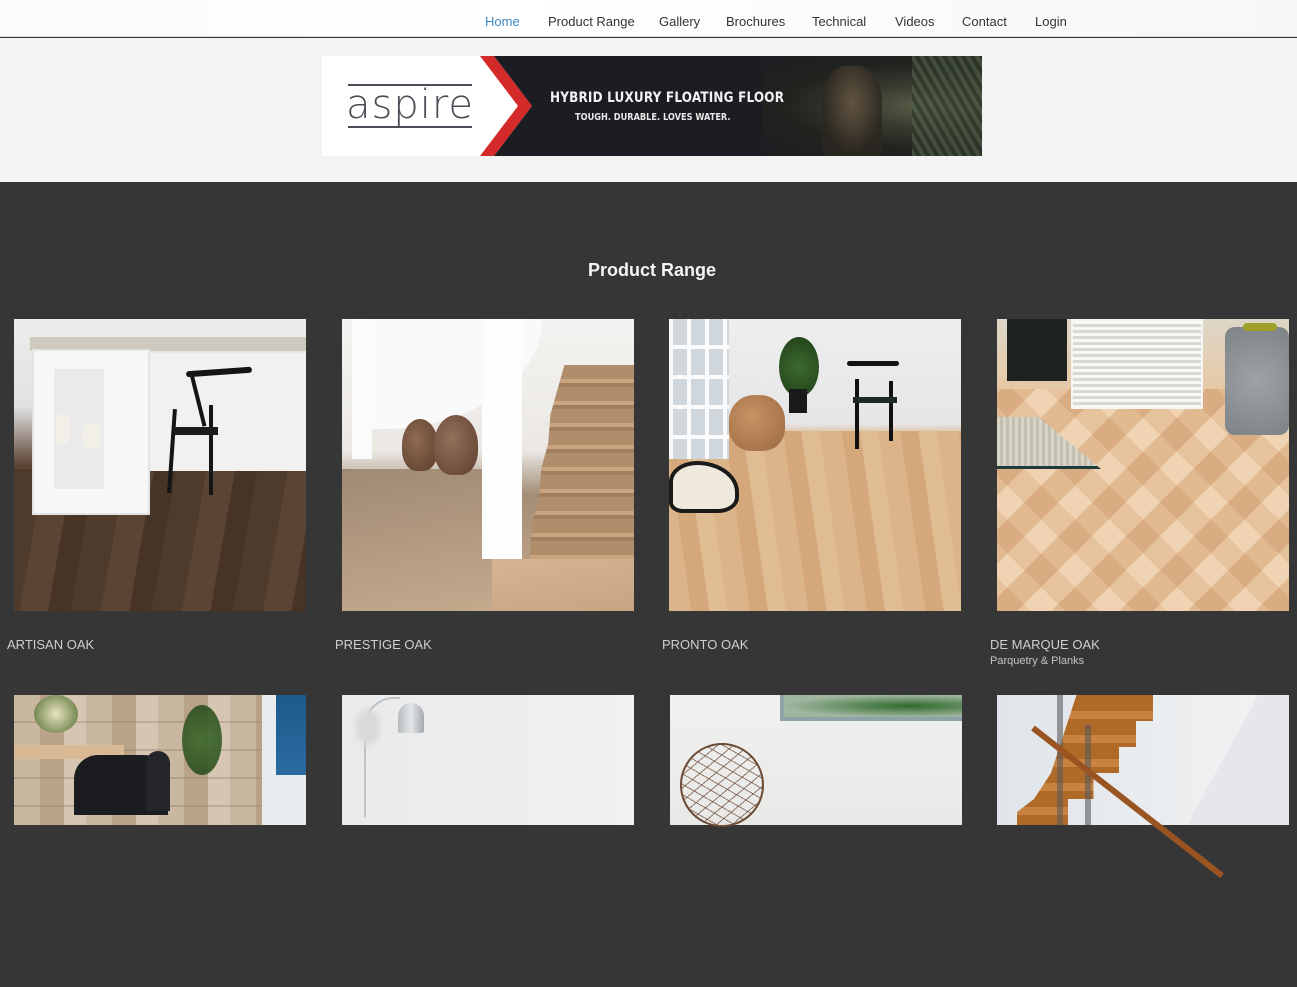 The height and width of the screenshot is (987, 1297). I want to click on product-name: DE MARQUE OAK, so click(1045, 644).